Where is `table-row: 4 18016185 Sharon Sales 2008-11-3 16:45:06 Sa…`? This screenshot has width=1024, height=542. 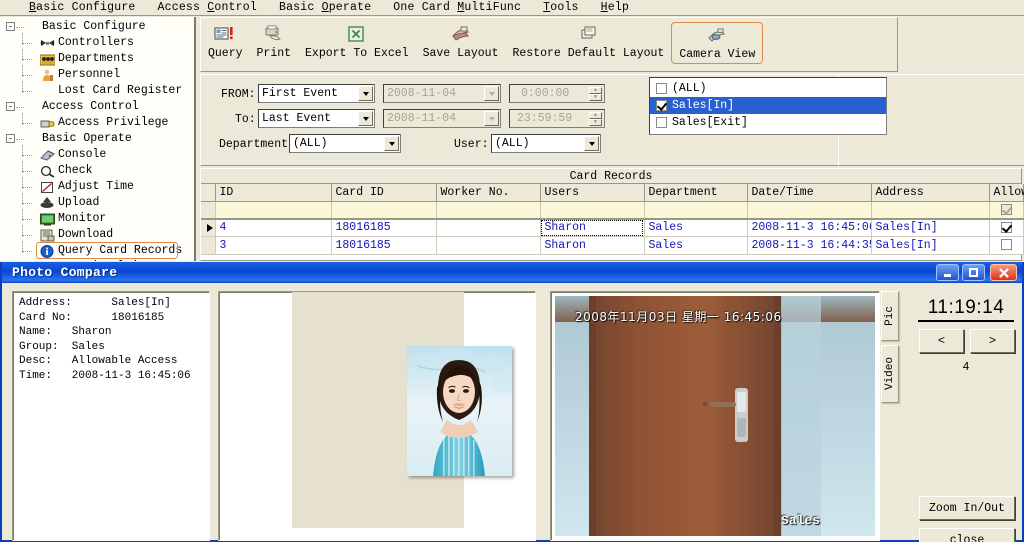 table-row: 4 18016185 Sharon Sales 2008-11-3 16:45:06 Sa… is located at coordinates (612, 227).